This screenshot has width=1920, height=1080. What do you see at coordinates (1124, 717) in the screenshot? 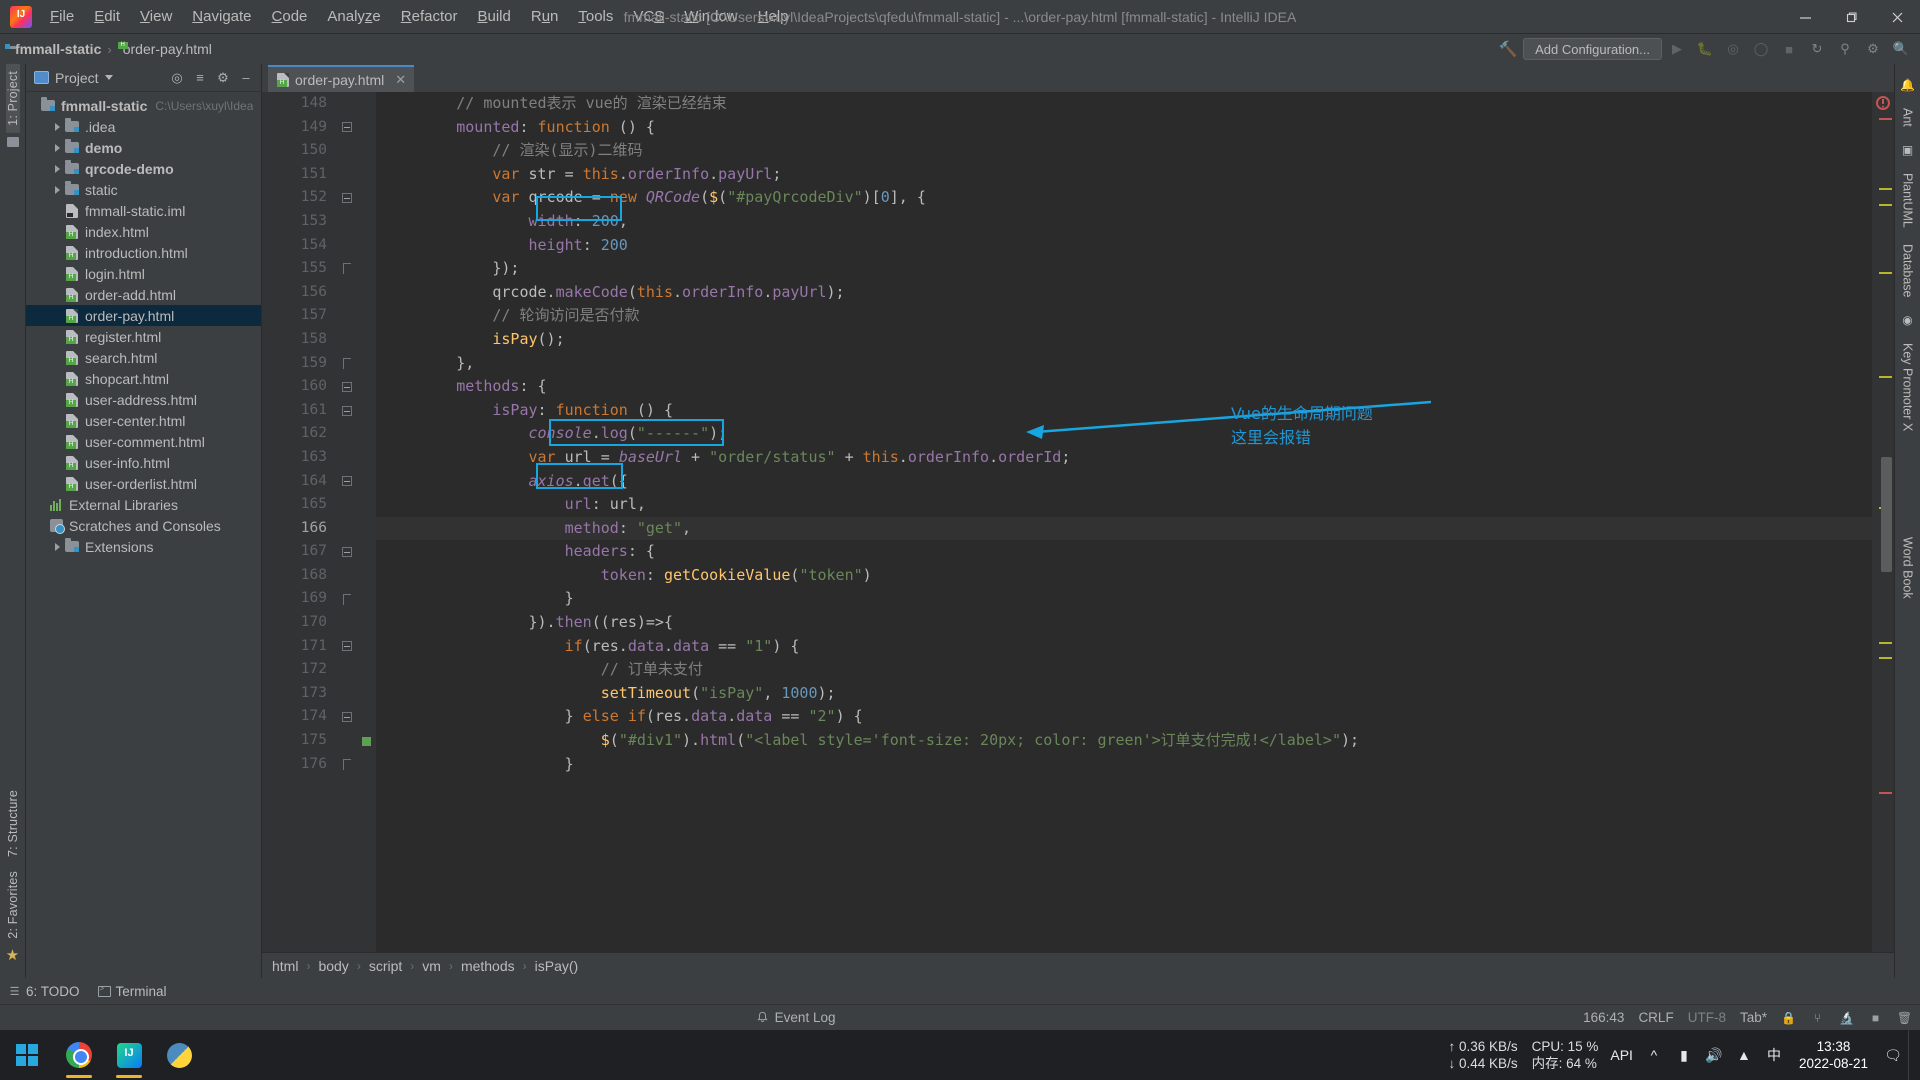
I see `code-line: } else if(res.data.data == "2") {` at bounding box center [1124, 717].